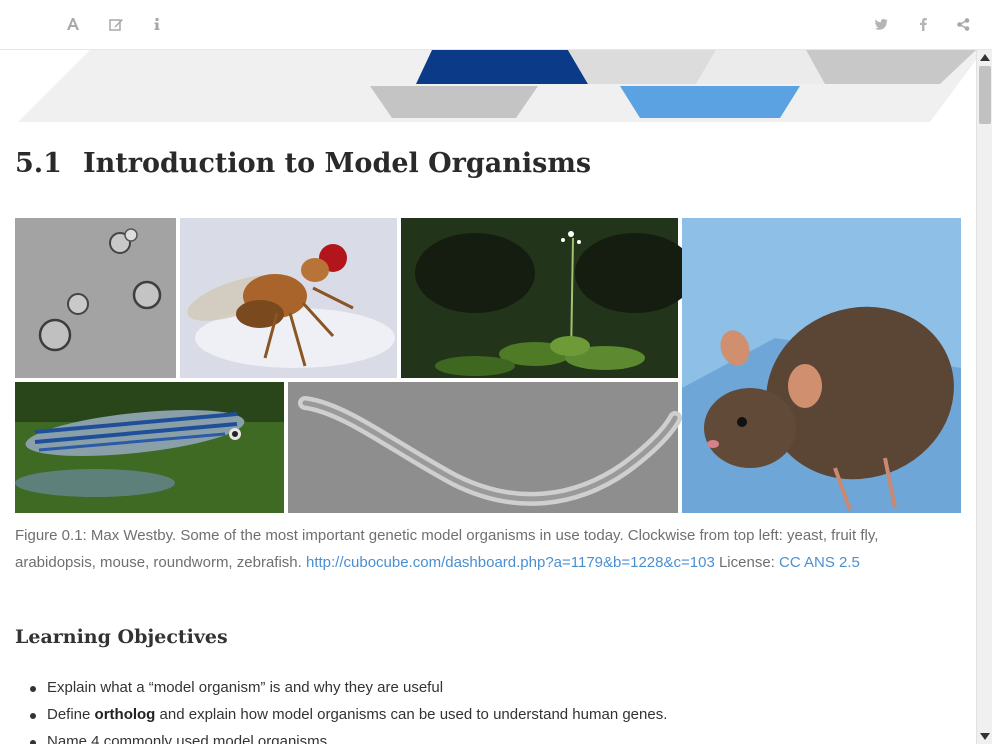 The height and width of the screenshot is (744, 992). What do you see at coordinates (985, 95) in the screenshot?
I see `scrollbar-thumb` at bounding box center [985, 95].